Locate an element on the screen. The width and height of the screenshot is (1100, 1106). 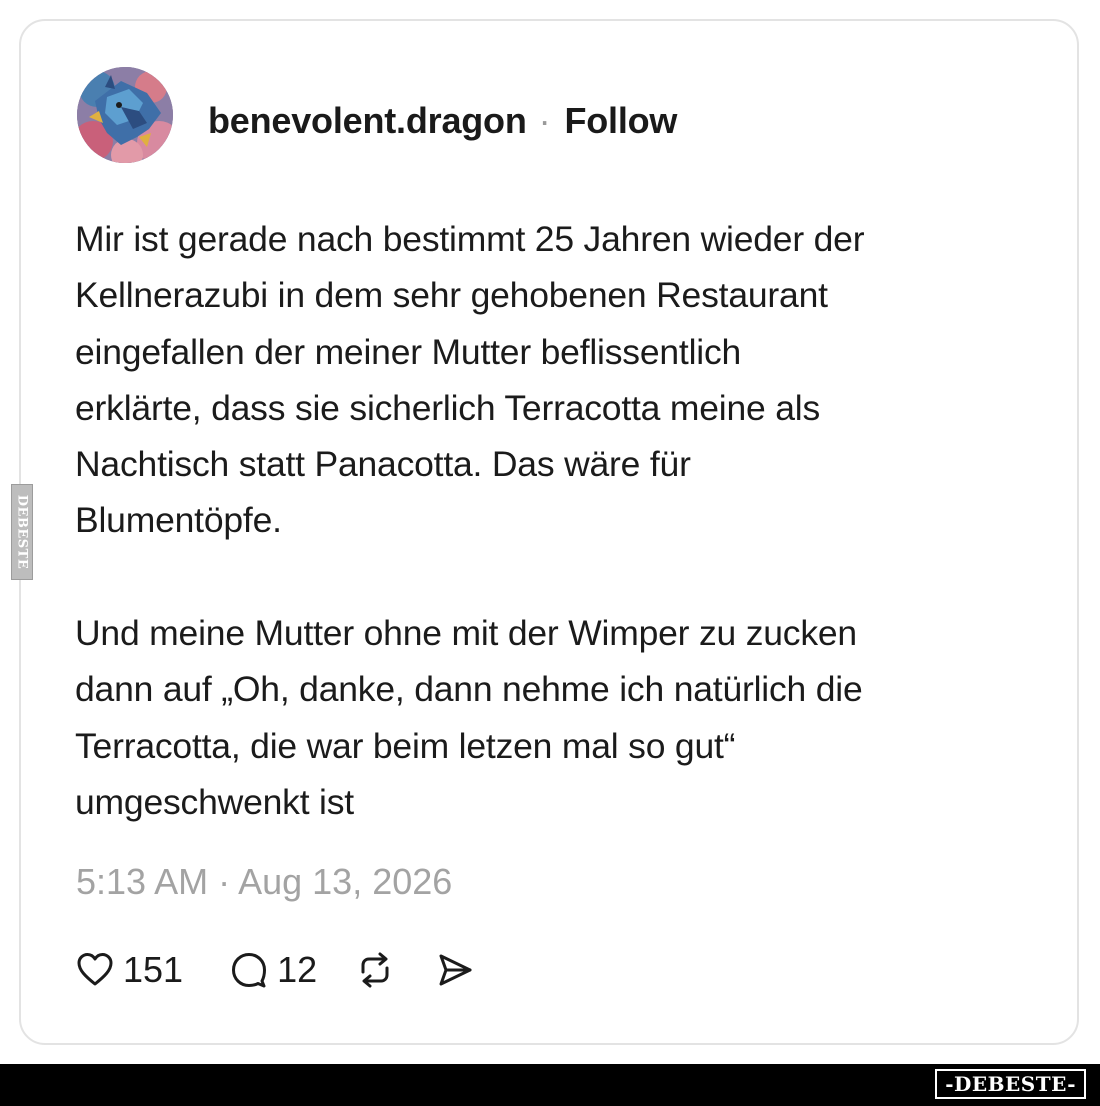
avatar is located at coordinates (125, 115).